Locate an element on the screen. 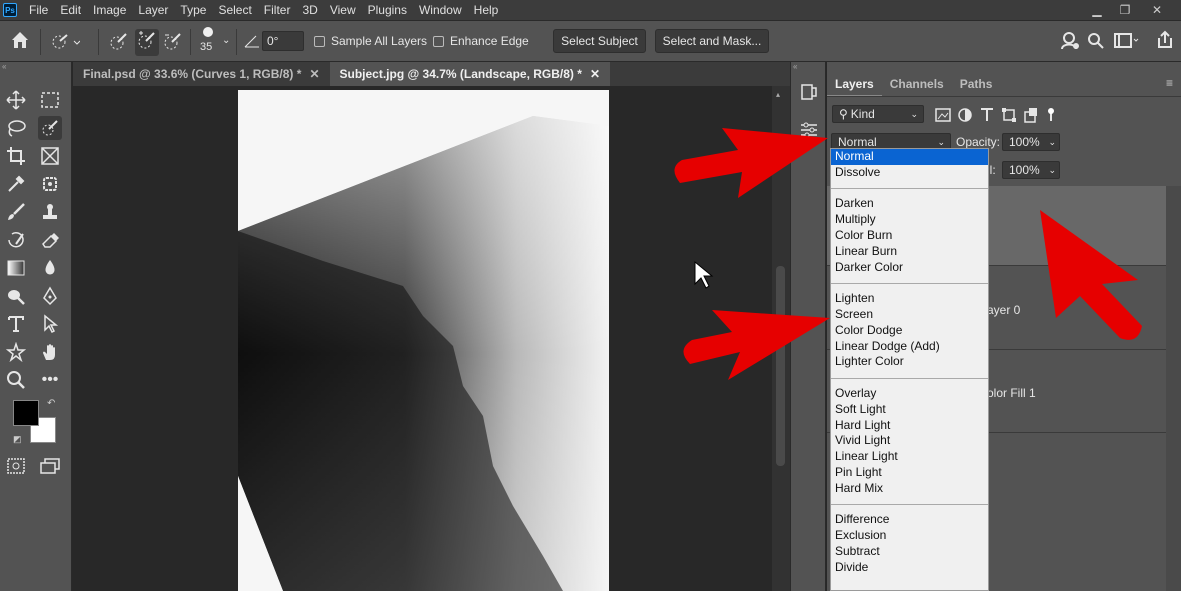 This screenshot has height=591, width=1181. tab-paths: Paths is located at coordinates (976, 84).